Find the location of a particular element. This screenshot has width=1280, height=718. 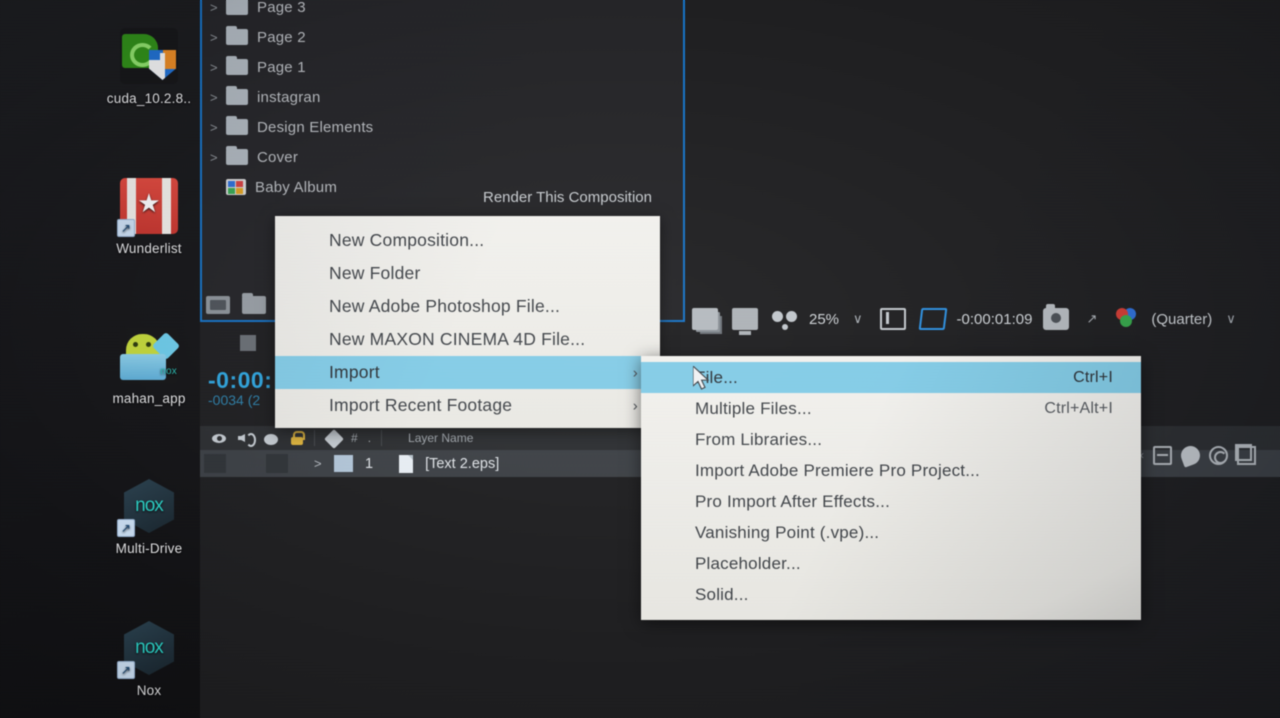

zoom-level-value: 25% is located at coordinates (824, 319).